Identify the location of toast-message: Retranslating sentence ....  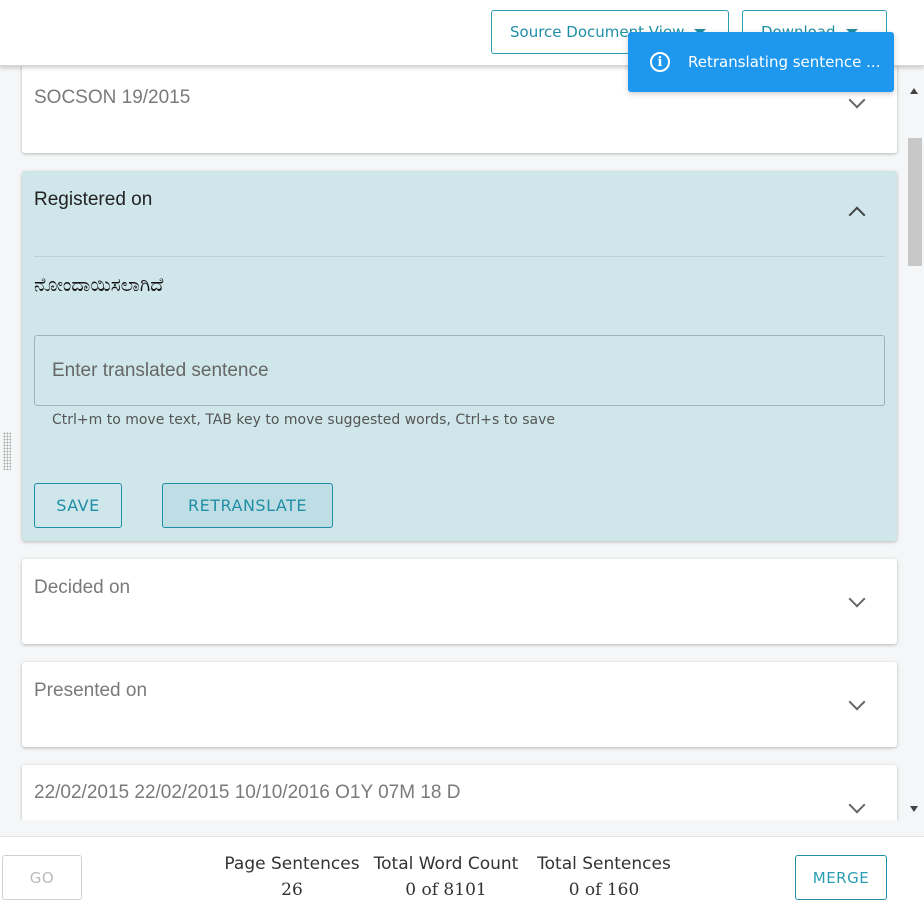
(784, 62).